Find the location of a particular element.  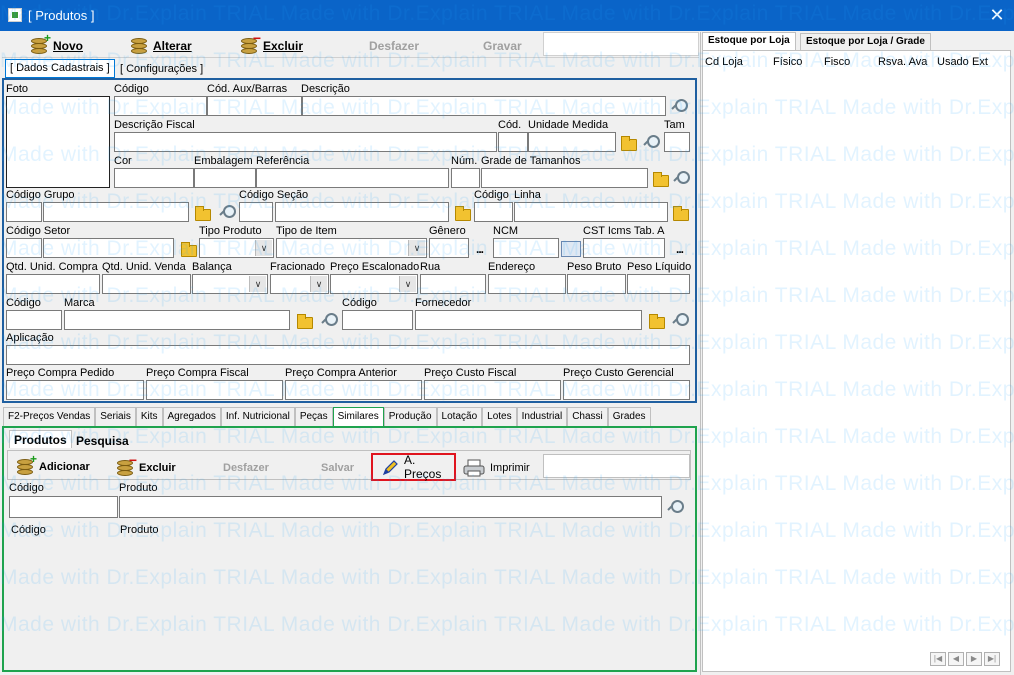

preco-anterior-field is located at coordinates (353, 390).